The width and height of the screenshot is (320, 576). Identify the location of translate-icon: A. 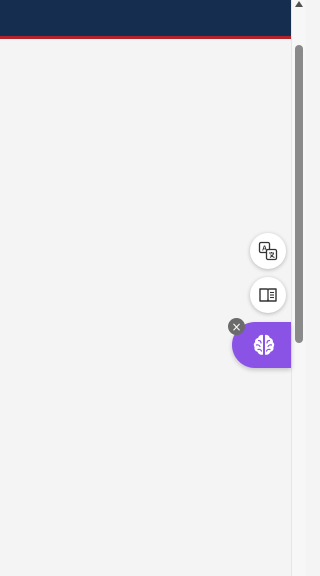
(268, 251).